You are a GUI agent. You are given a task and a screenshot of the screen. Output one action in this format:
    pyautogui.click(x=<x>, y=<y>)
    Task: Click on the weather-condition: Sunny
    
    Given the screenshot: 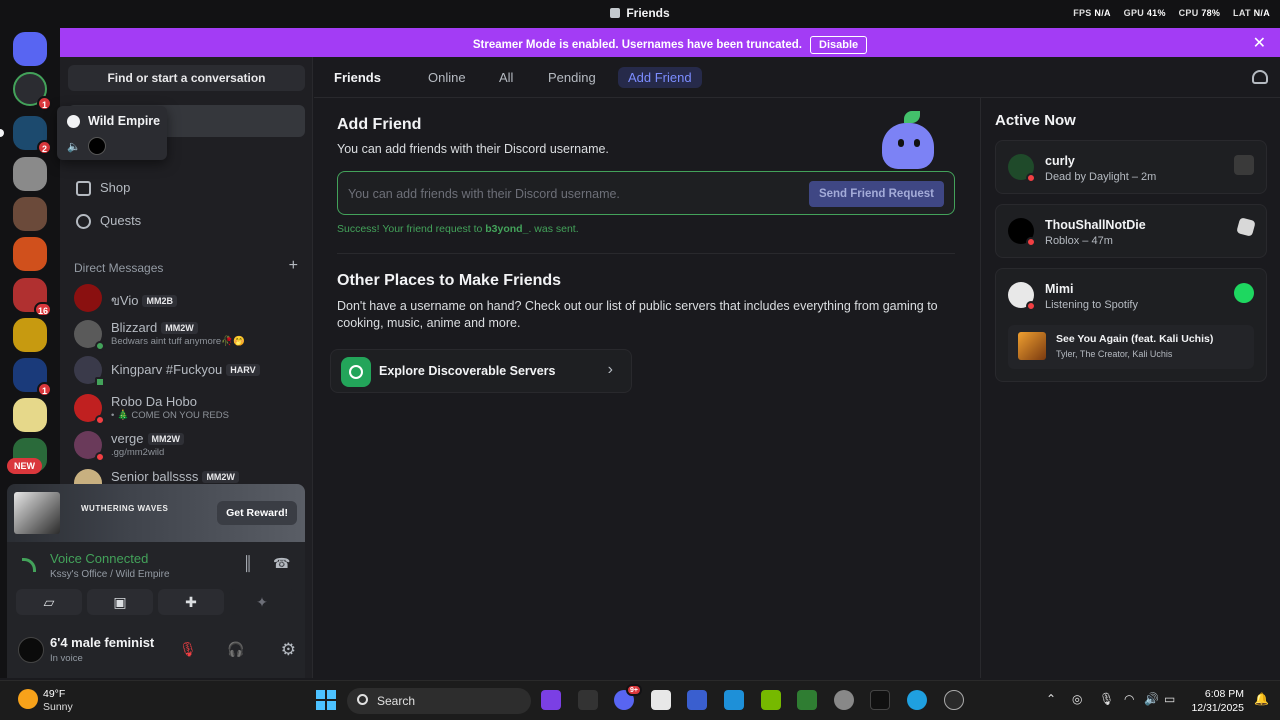 What is the action you would take?
    pyautogui.click(x=58, y=707)
    